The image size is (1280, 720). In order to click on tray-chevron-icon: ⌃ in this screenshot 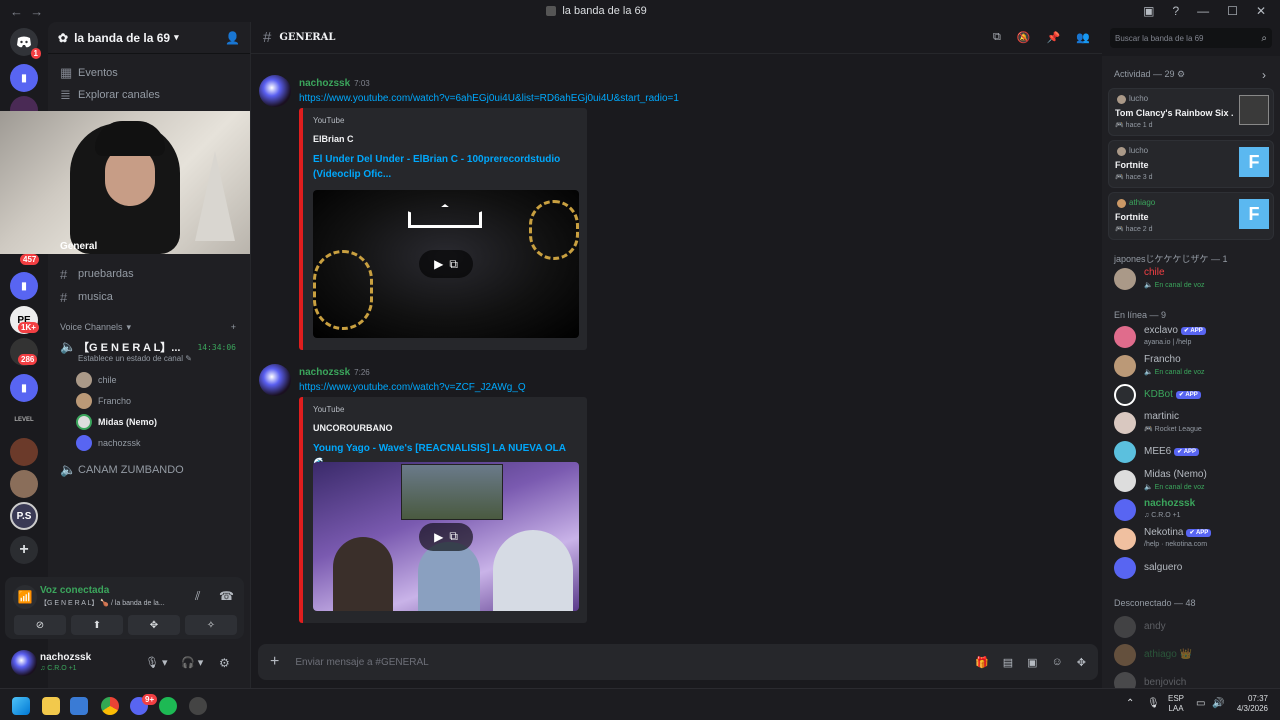, I will do `click(1130, 703)`.